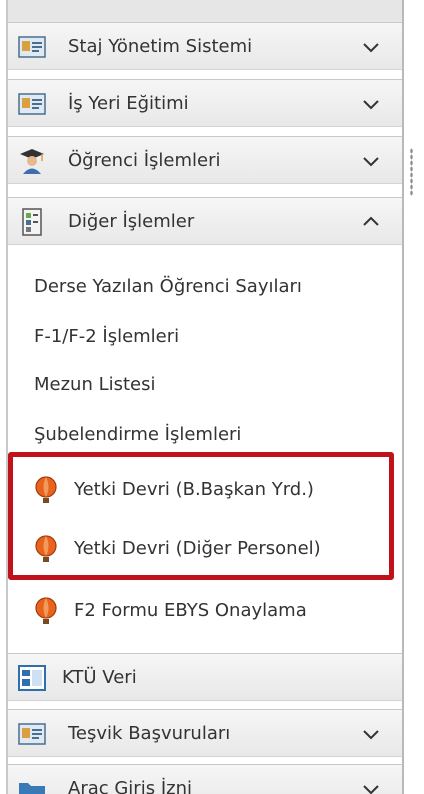 The width and height of the screenshot is (424, 794). What do you see at coordinates (205, 336) in the screenshot?
I see `menu-item-f1-f2: F-1/F-2 İşlemleri` at bounding box center [205, 336].